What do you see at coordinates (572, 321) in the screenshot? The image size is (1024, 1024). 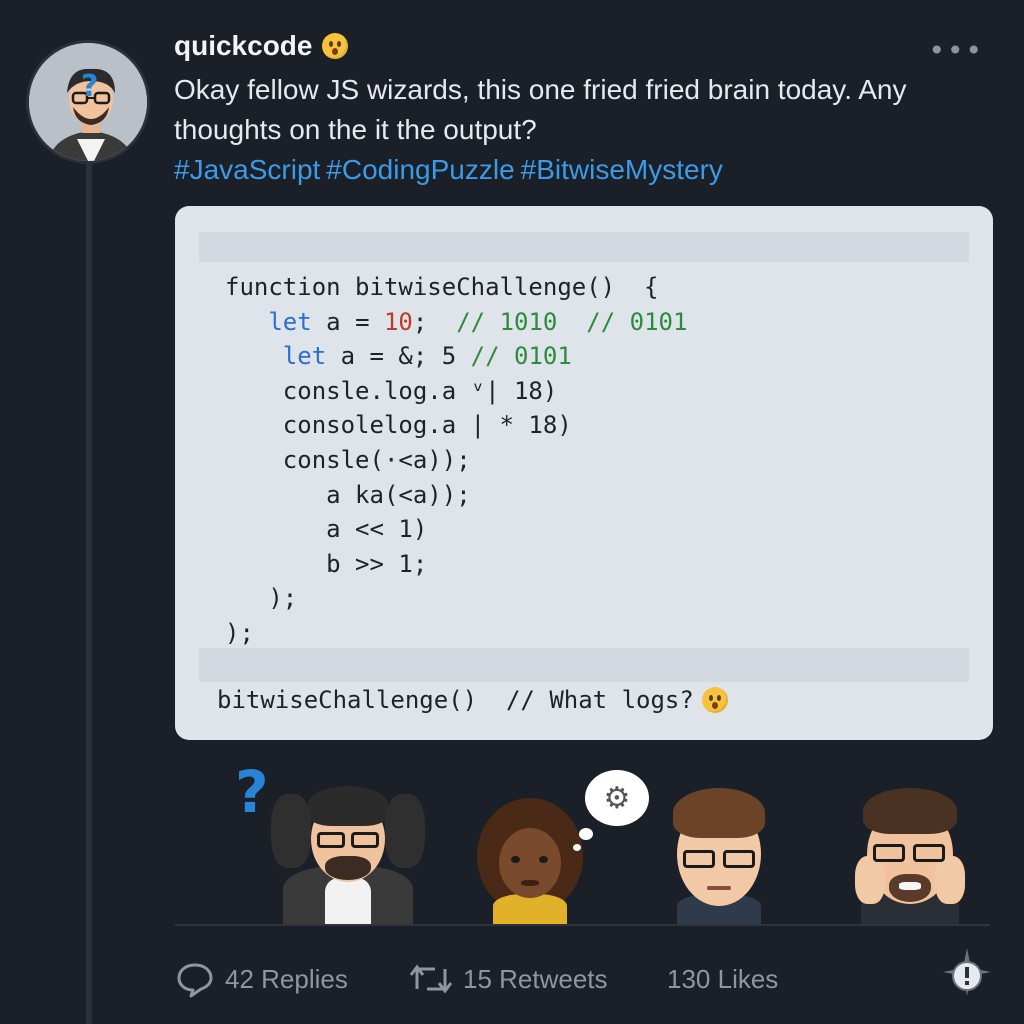 I see `code-token: // 1010 // 0101` at bounding box center [572, 321].